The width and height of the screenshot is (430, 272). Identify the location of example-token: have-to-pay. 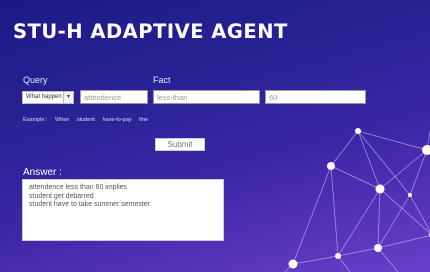
(117, 120).